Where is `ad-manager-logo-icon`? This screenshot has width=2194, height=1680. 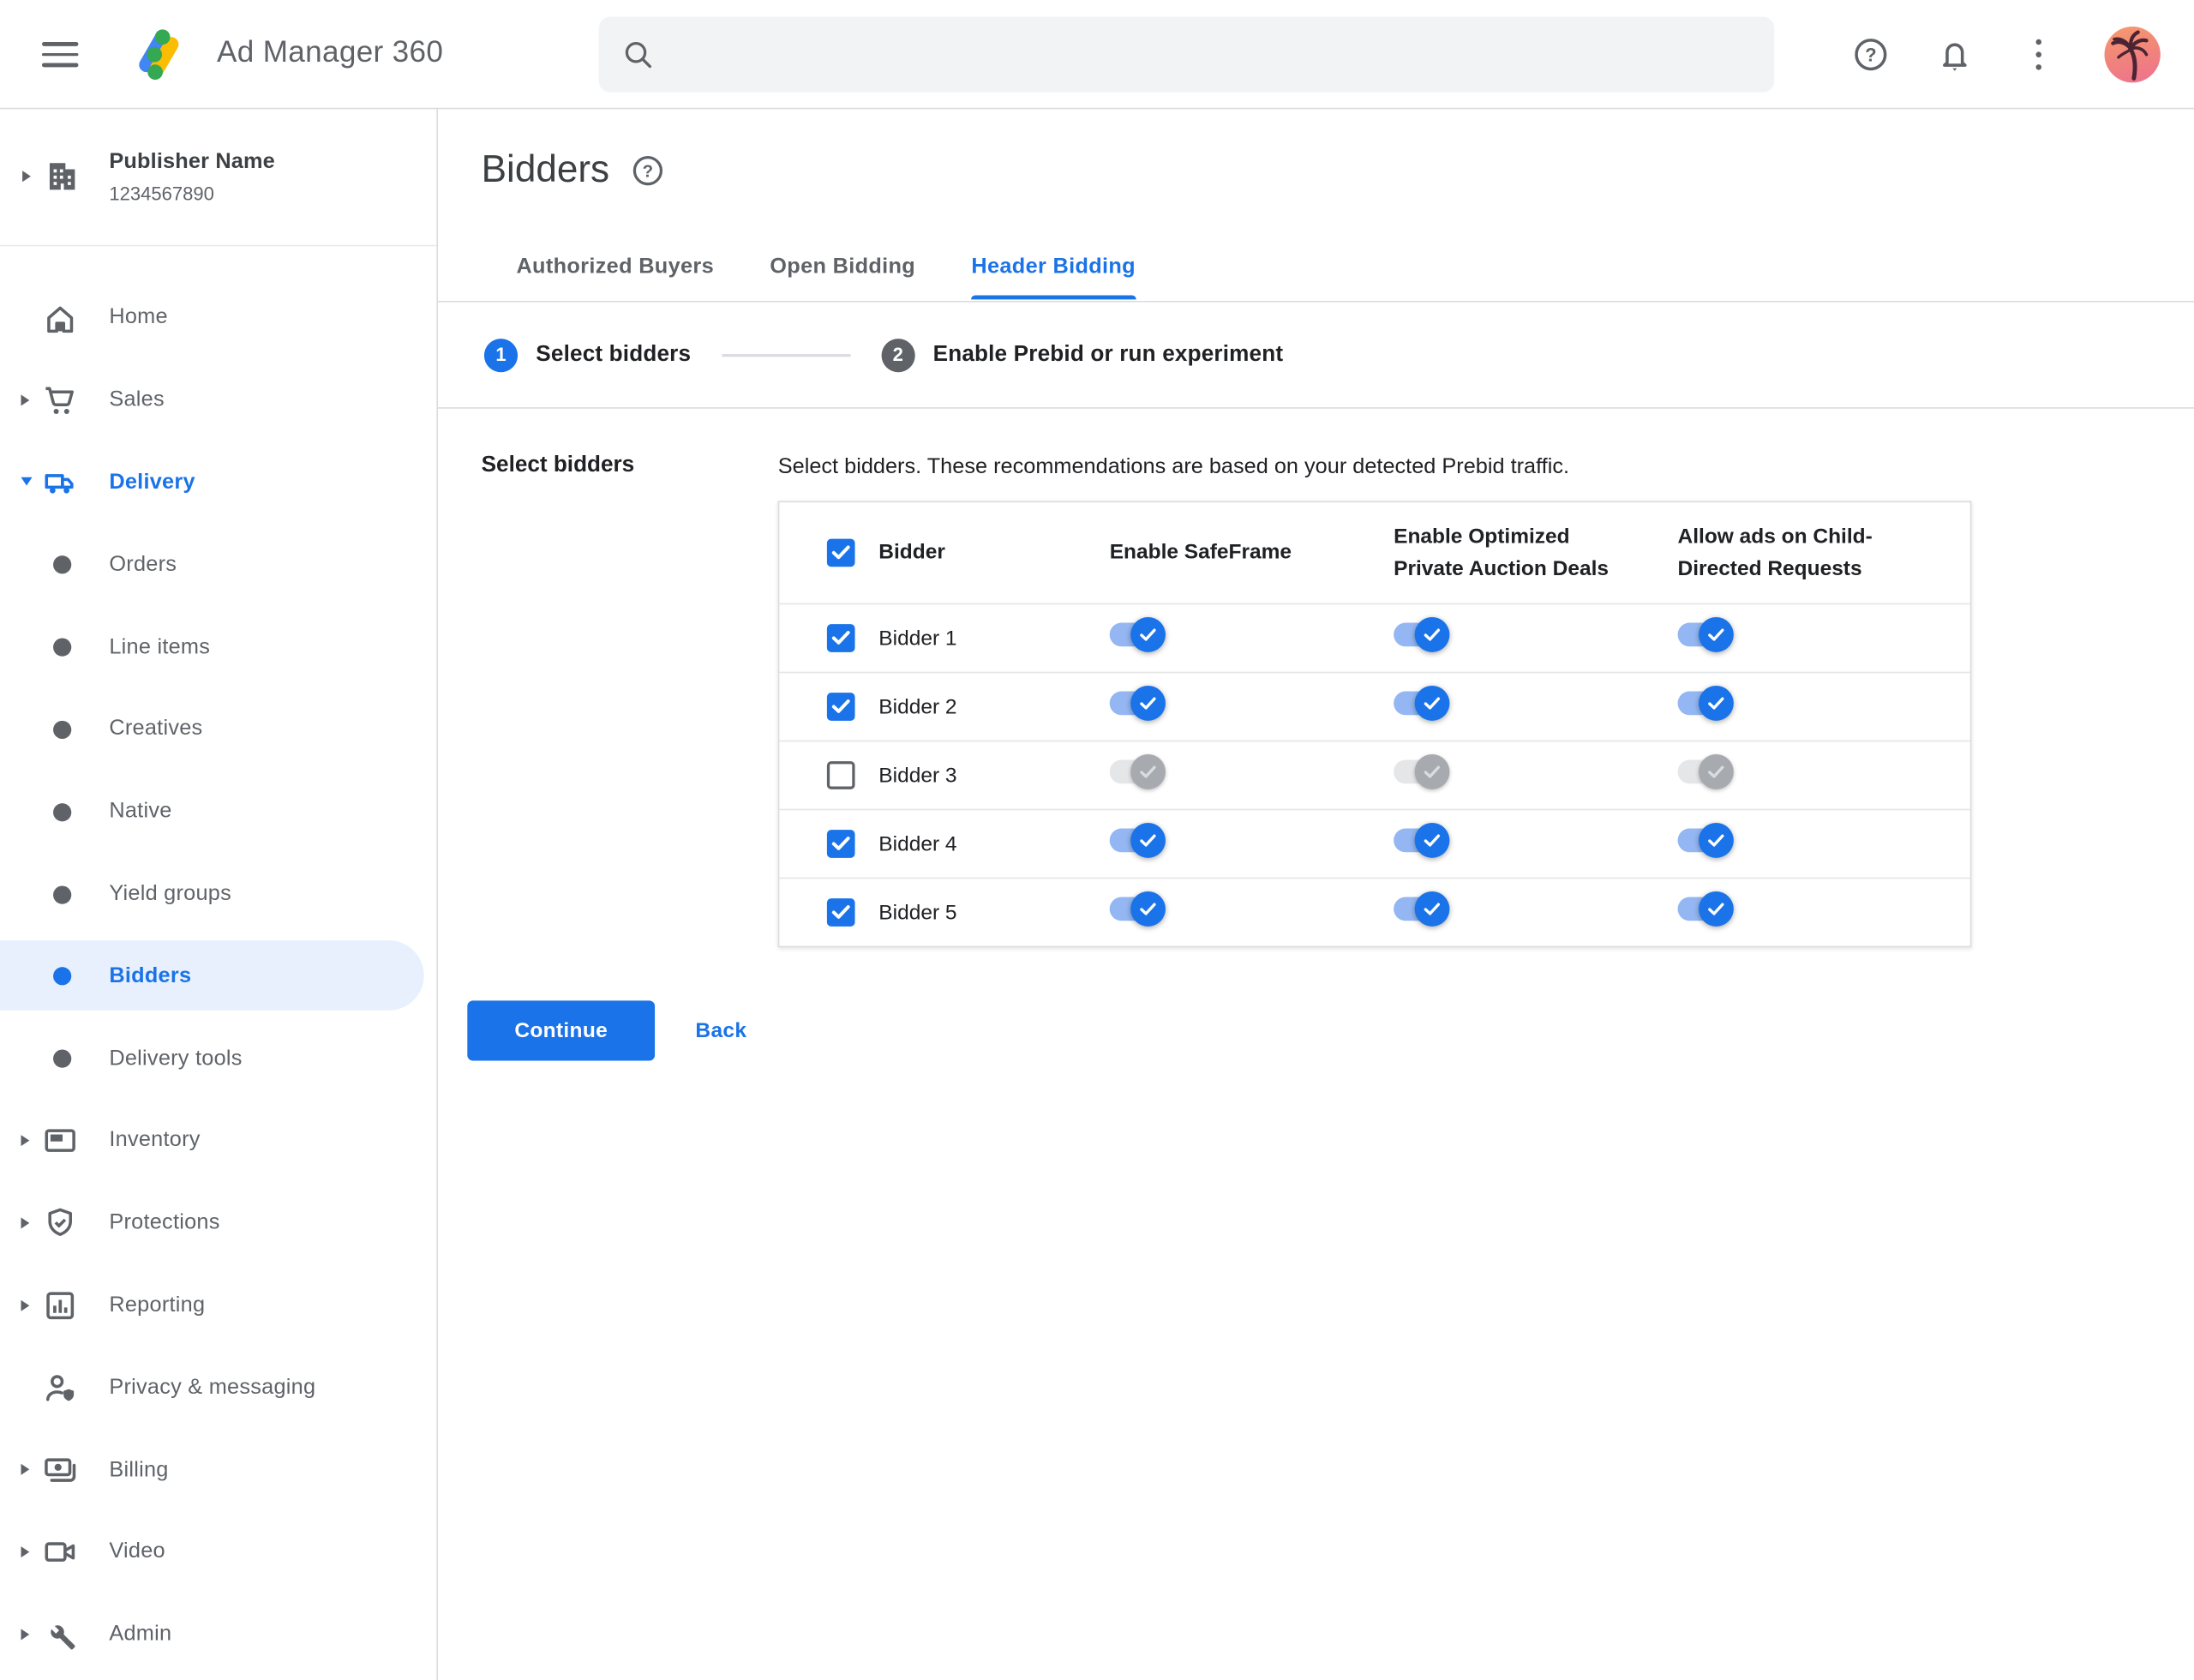
ad-manager-logo-icon is located at coordinates (158, 54).